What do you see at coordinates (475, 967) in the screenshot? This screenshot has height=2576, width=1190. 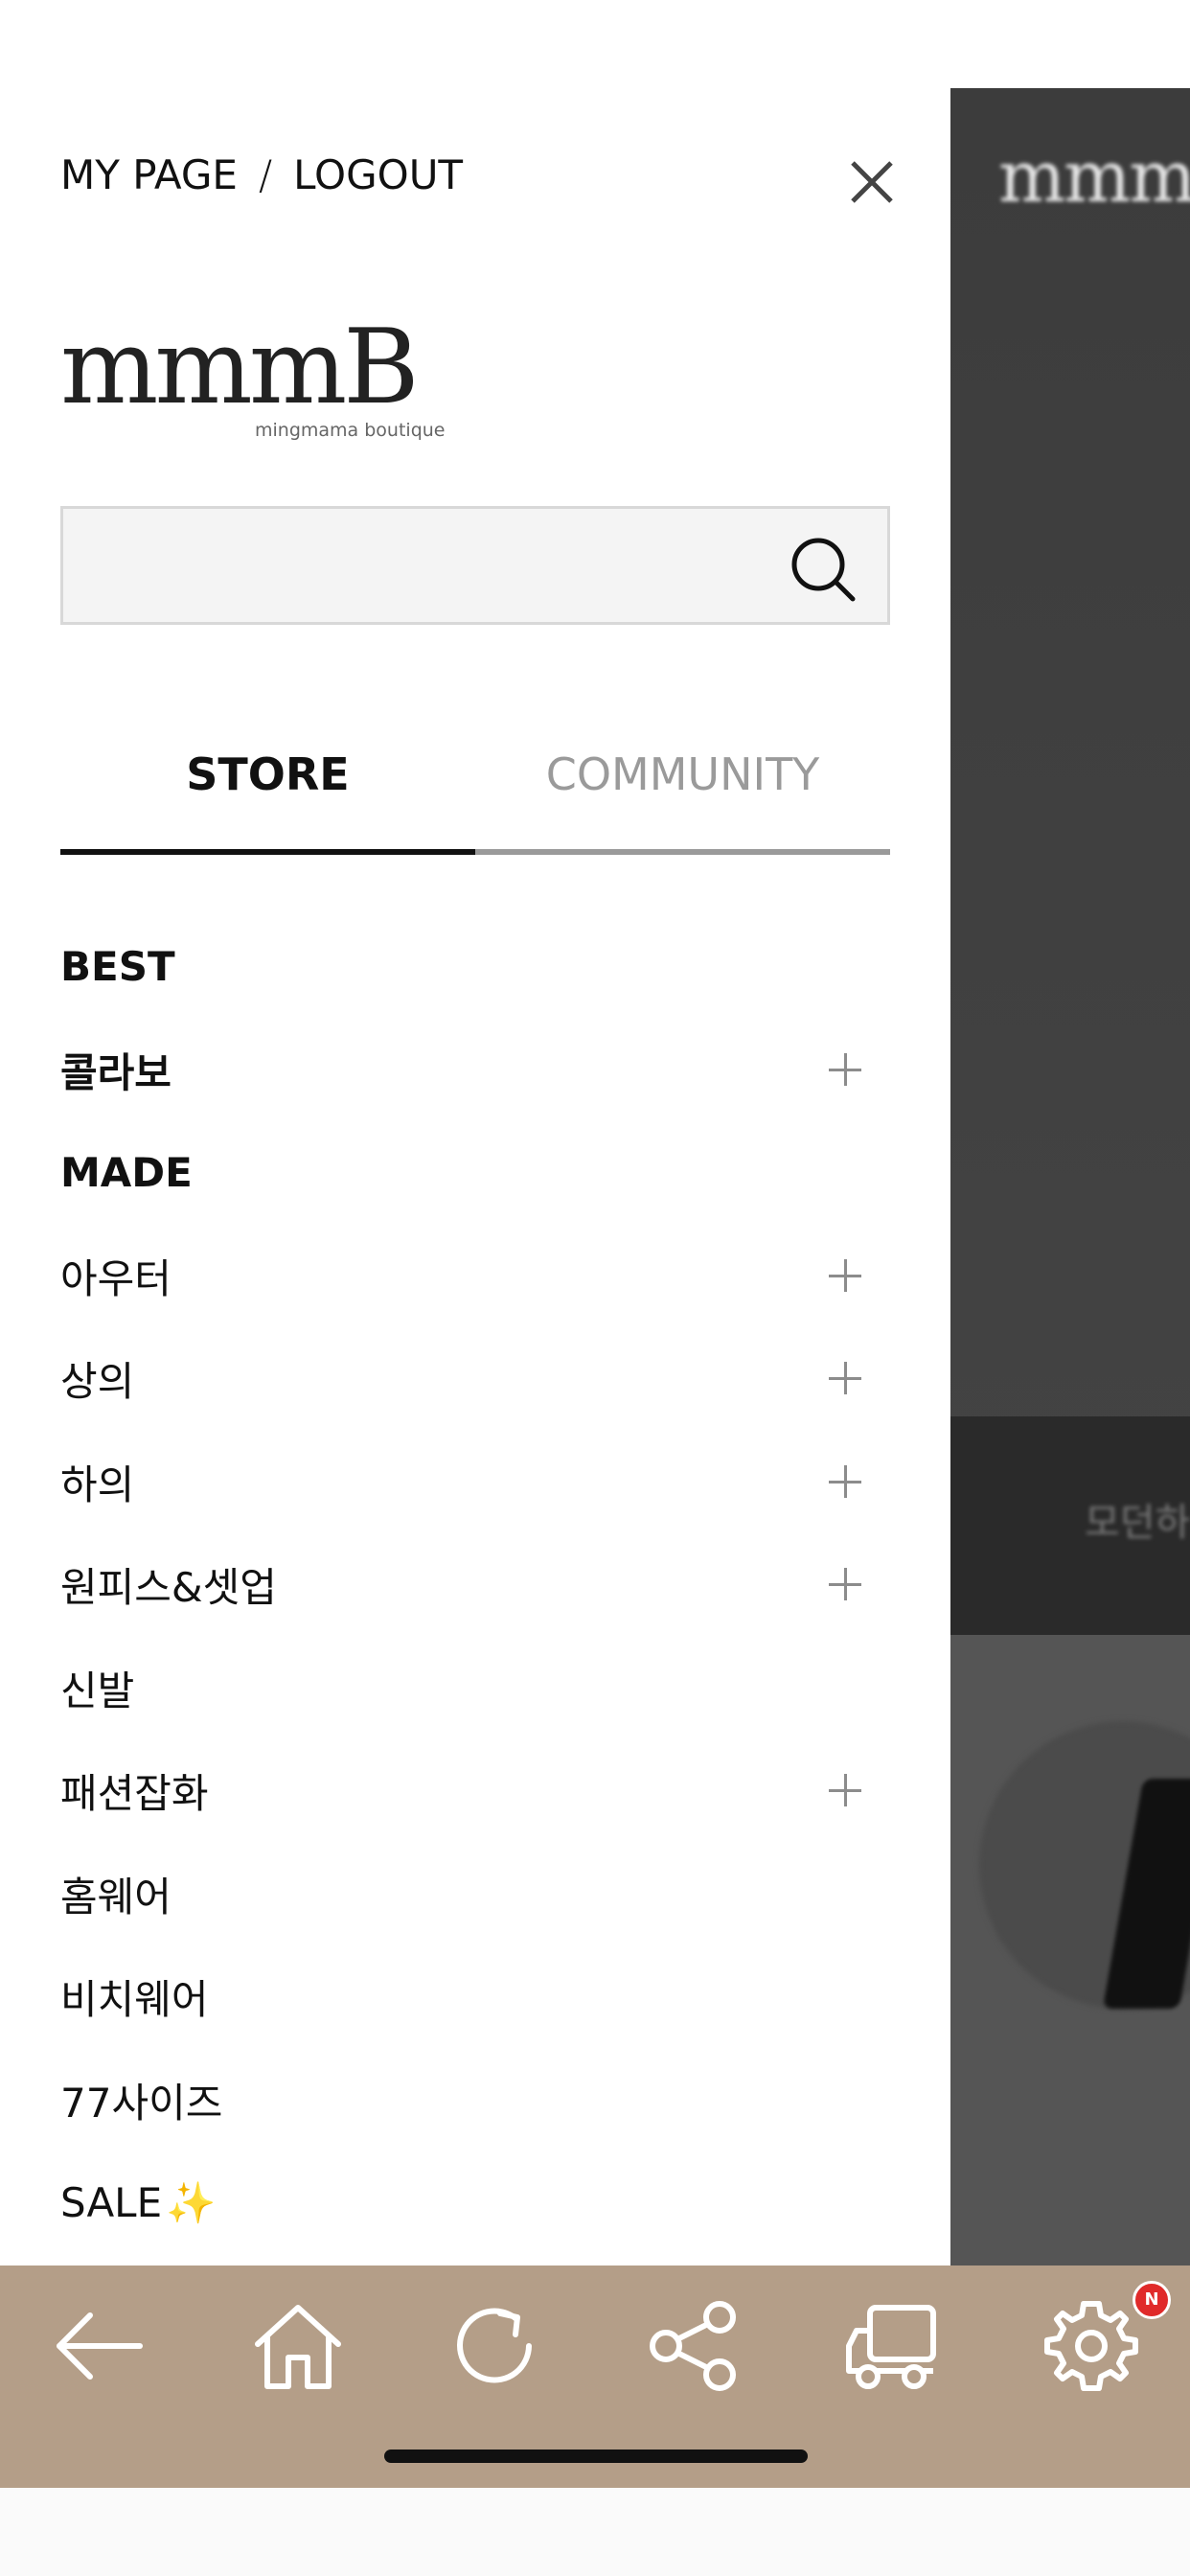 I see `menu-item-best: BEST` at bounding box center [475, 967].